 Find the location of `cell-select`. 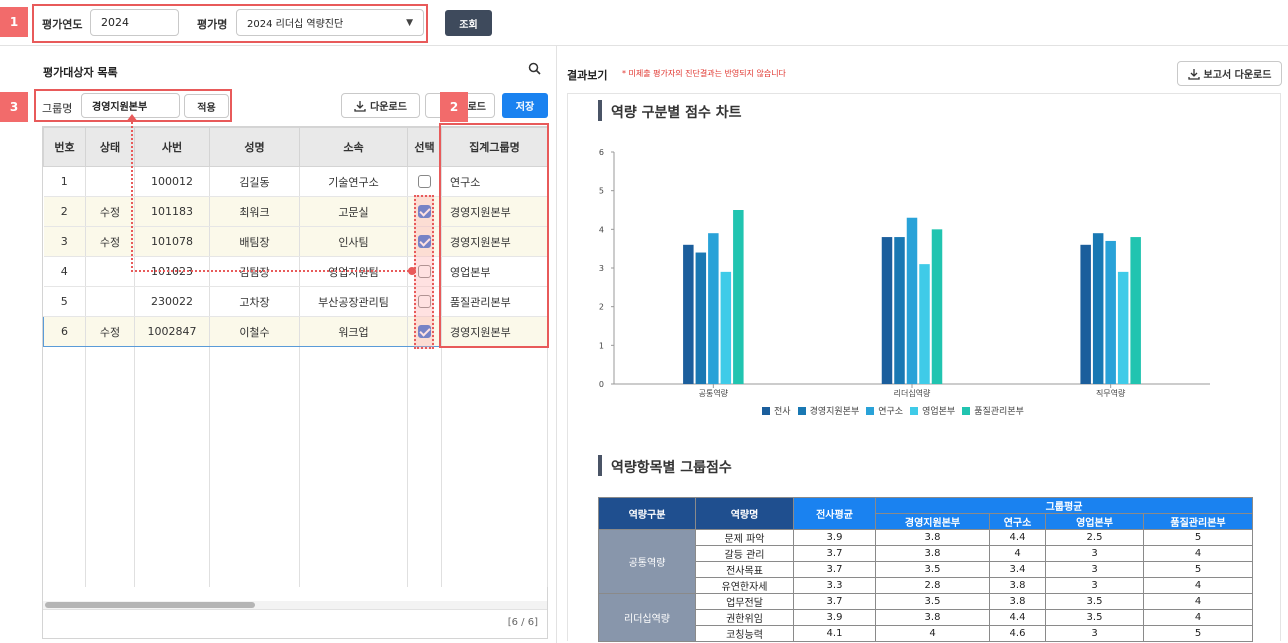

cell-select is located at coordinates (424, 181).